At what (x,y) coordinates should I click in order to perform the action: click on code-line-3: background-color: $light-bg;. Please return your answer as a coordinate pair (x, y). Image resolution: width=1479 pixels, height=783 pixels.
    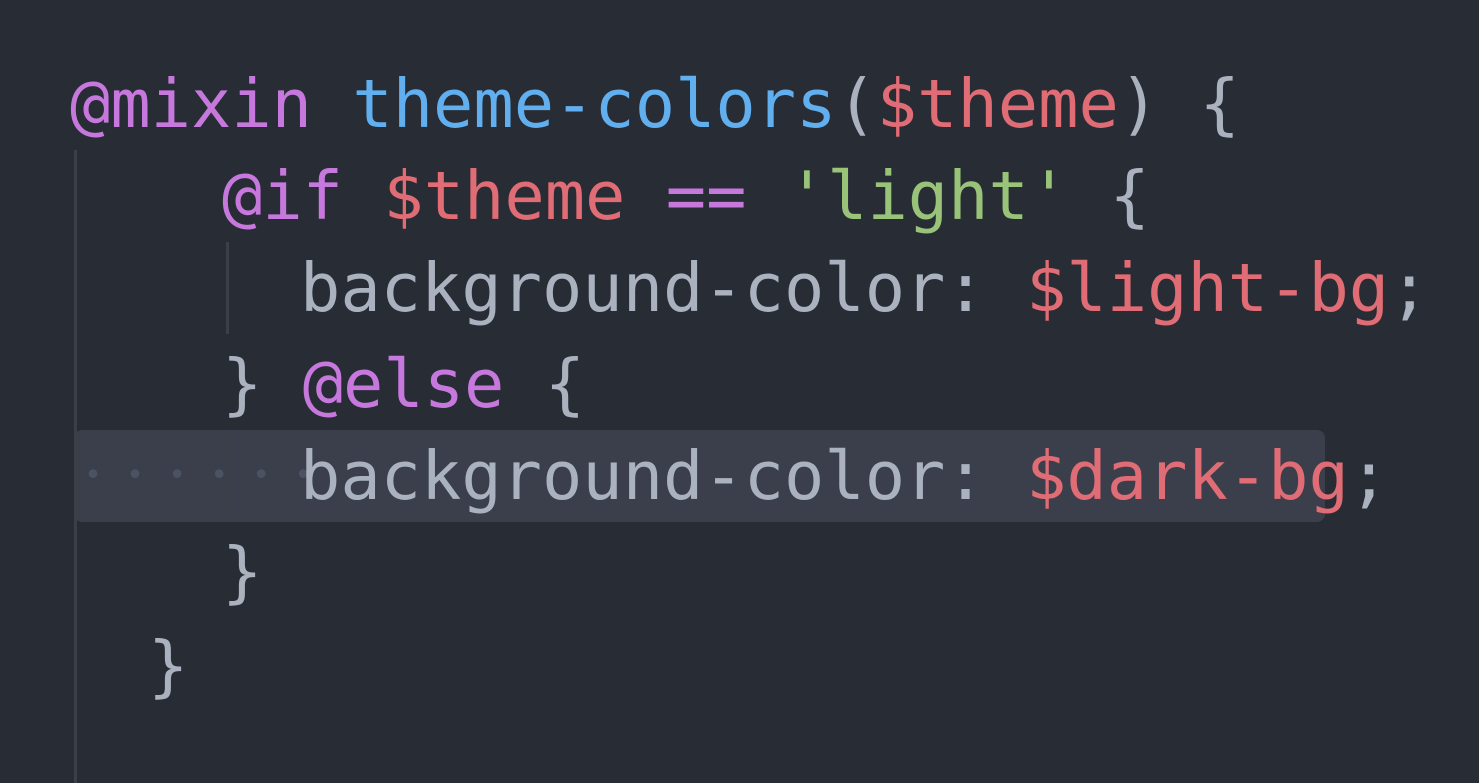
    Looking at the image, I should click on (864, 288).